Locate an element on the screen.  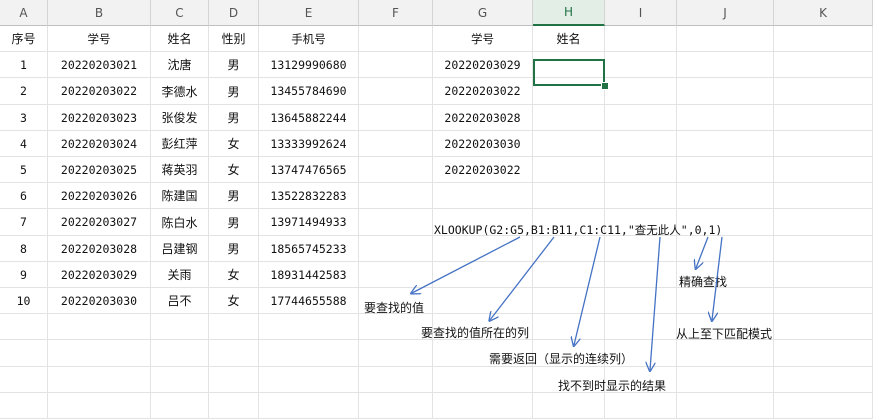
arrow-search-mode is located at coordinates (717, 278).